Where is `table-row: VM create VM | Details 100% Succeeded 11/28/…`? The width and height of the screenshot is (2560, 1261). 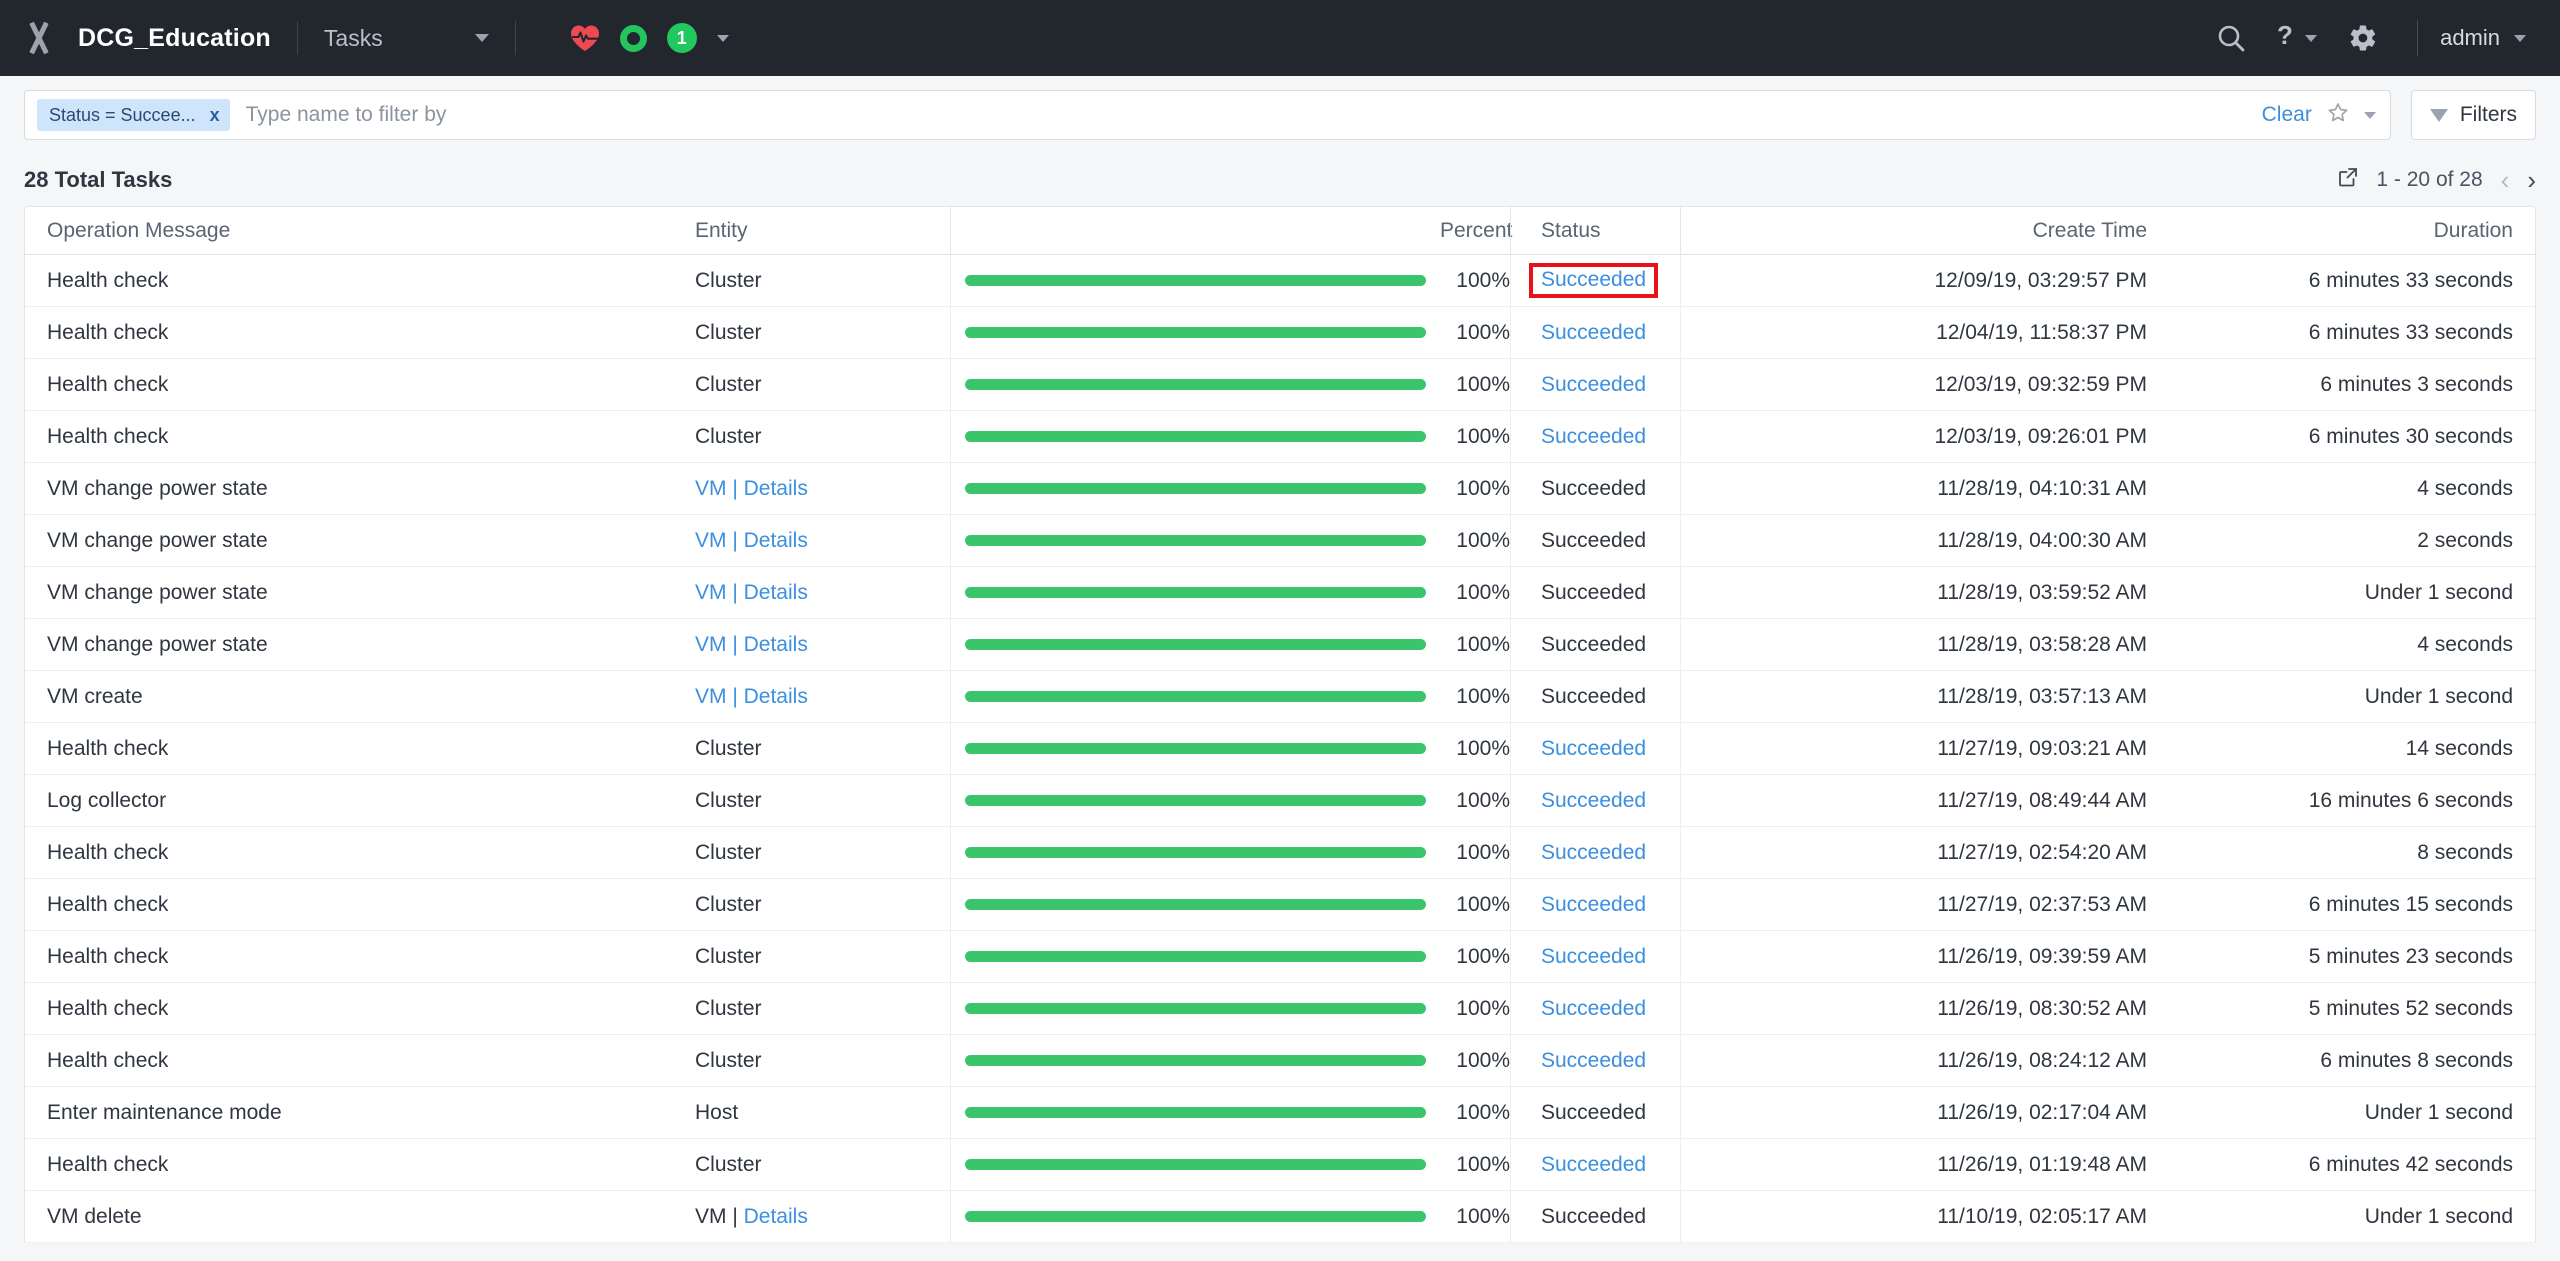
table-row: VM create VM | Details 100% Succeeded 11/28/… is located at coordinates (1280, 697).